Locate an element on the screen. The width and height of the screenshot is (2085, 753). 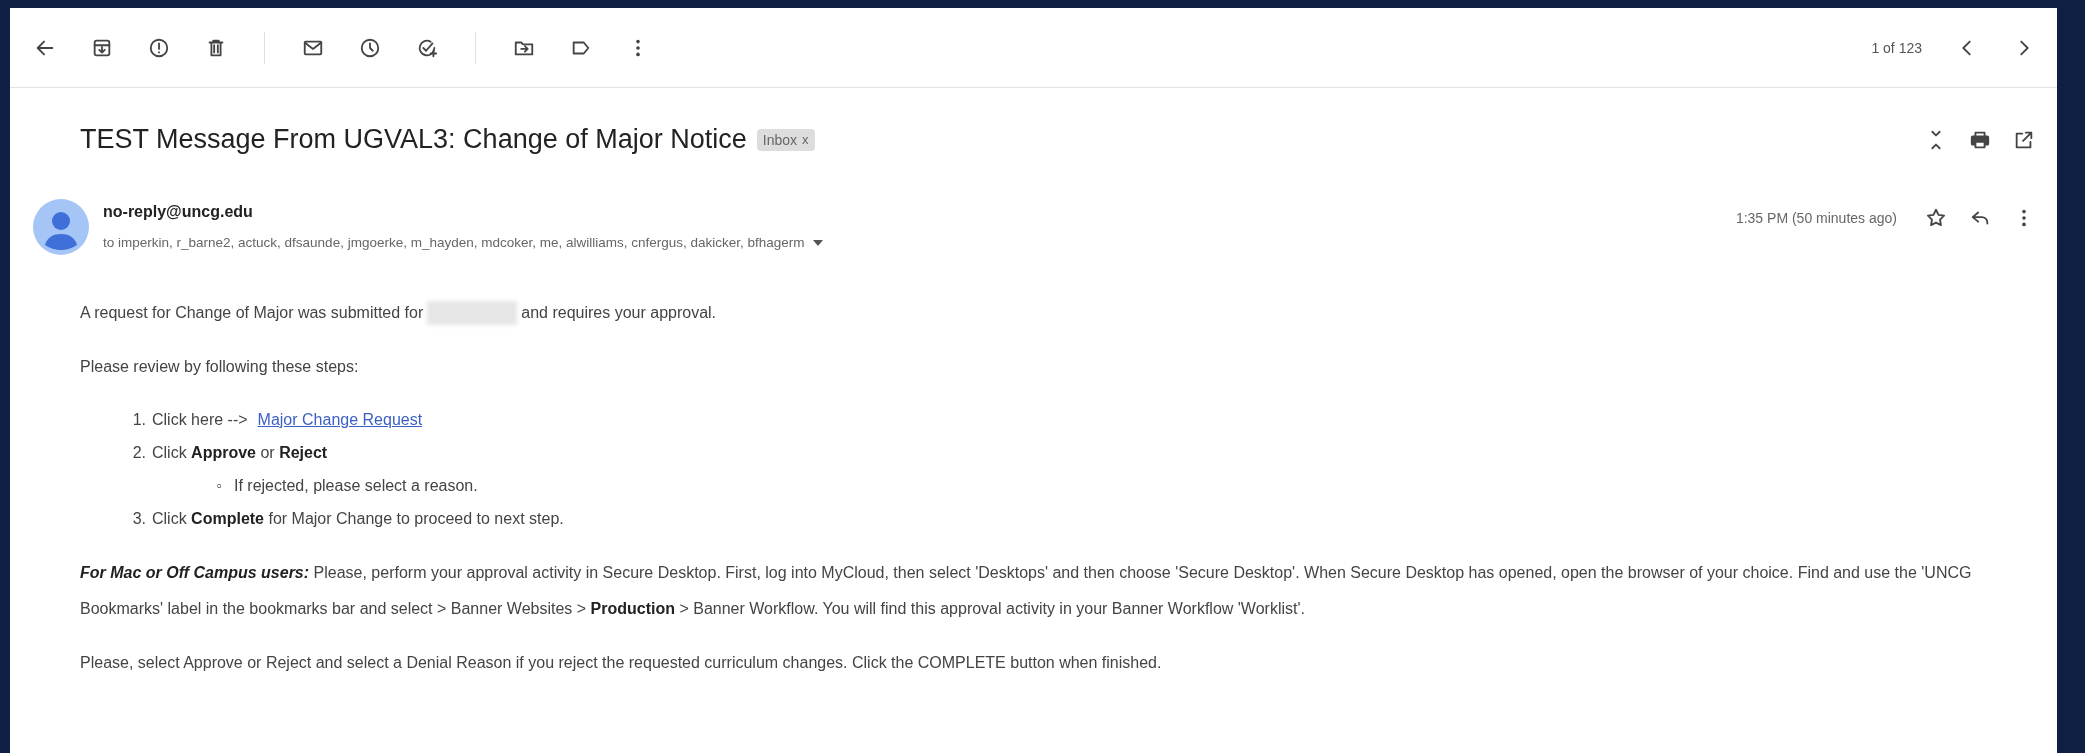
body-text: A request for Change of Major was submitted for is located at coordinates (252, 313).